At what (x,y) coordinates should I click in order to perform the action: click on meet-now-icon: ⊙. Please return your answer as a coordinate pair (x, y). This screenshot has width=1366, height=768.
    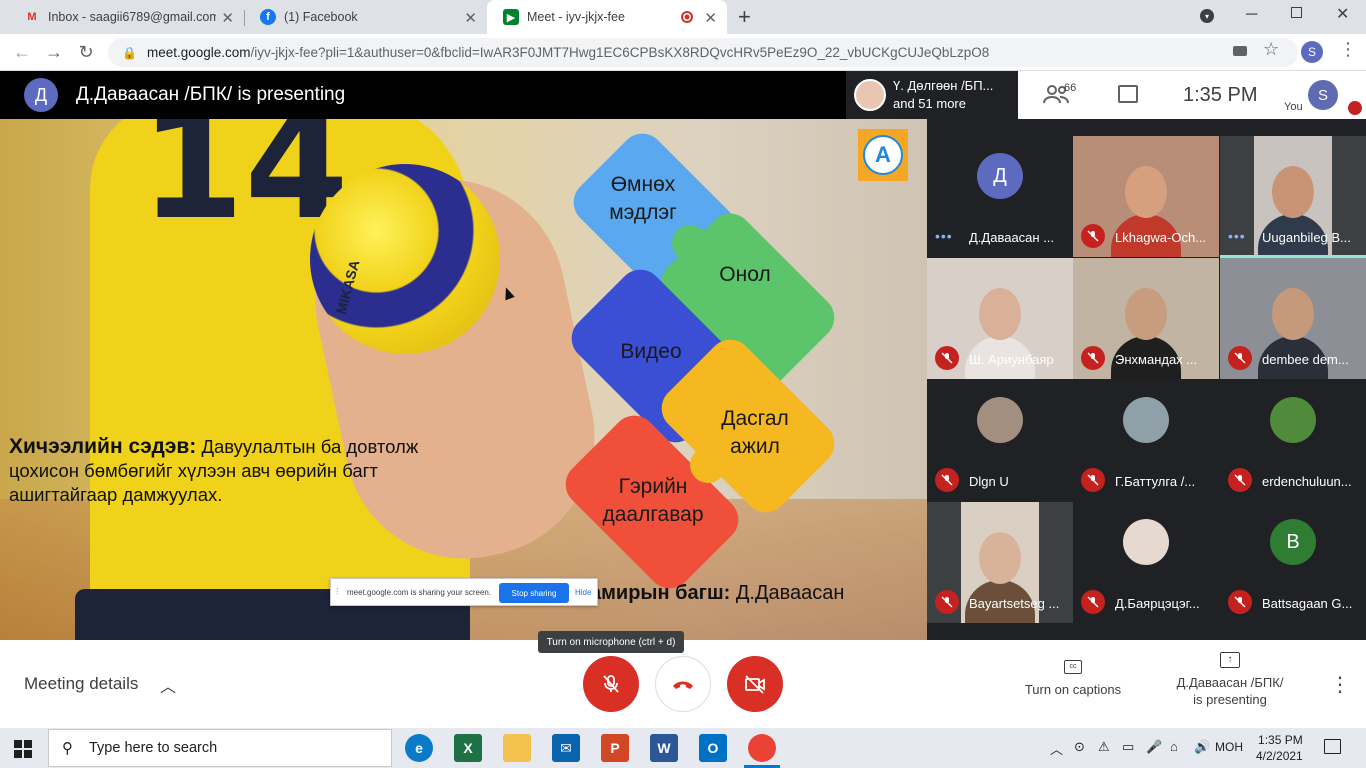
    Looking at the image, I should click on (1079, 747).